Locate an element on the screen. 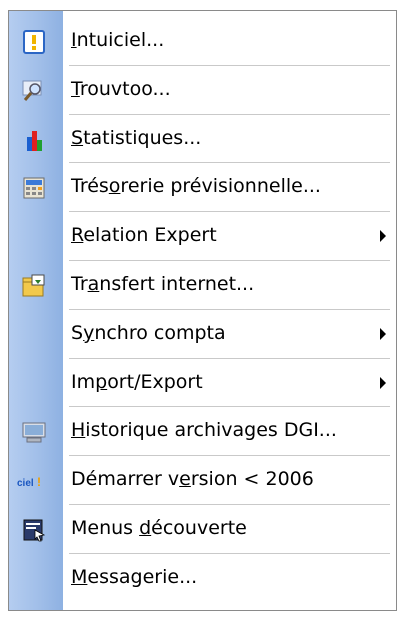 This screenshot has height=618, width=407. ciel-logo-icon: ciel! is located at coordinates (30, 481).